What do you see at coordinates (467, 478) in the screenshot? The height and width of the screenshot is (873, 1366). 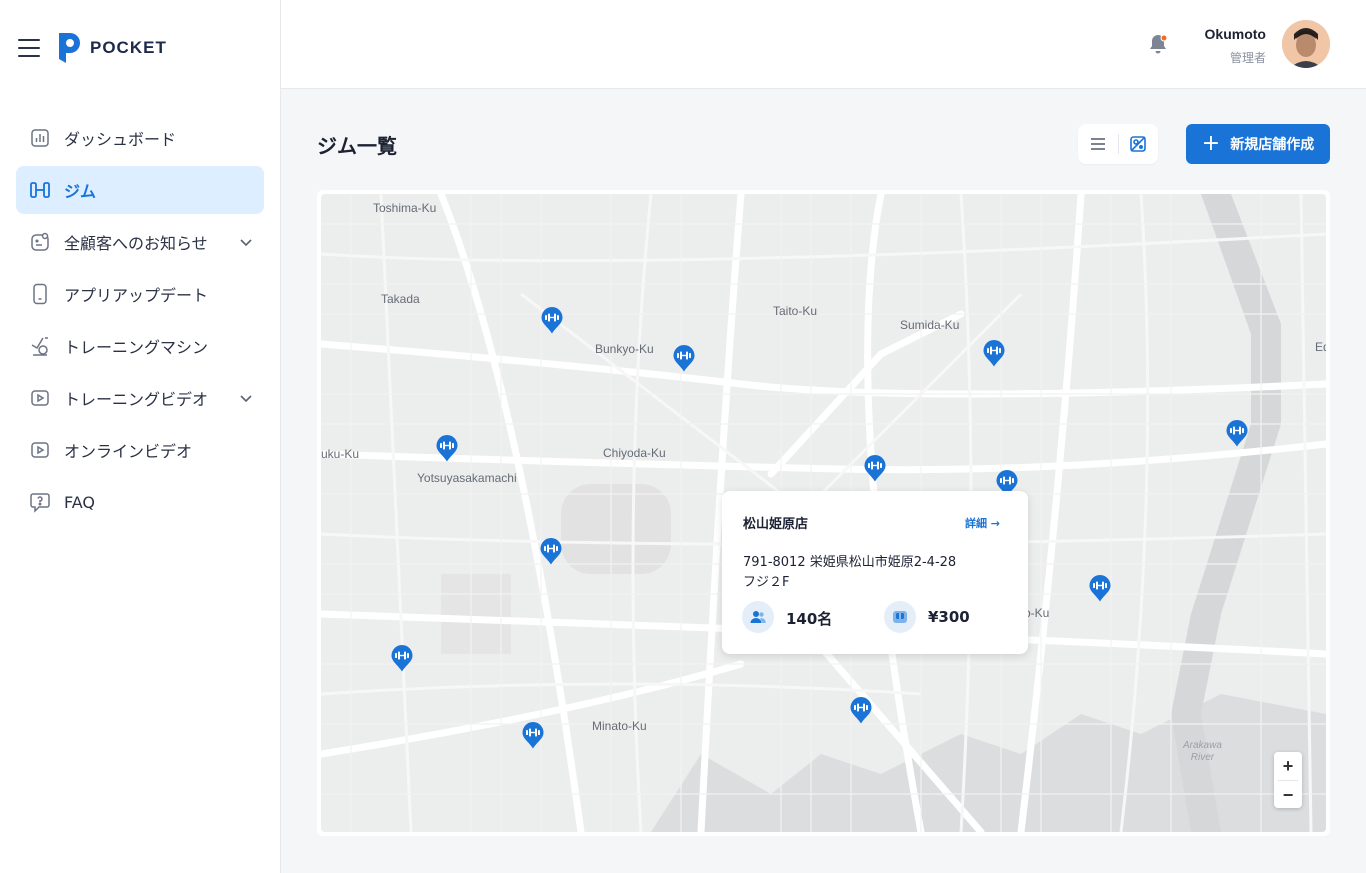 I see `map-label-yotsuya: Yotsuyasakamachi` at bounding box center [467, 478].